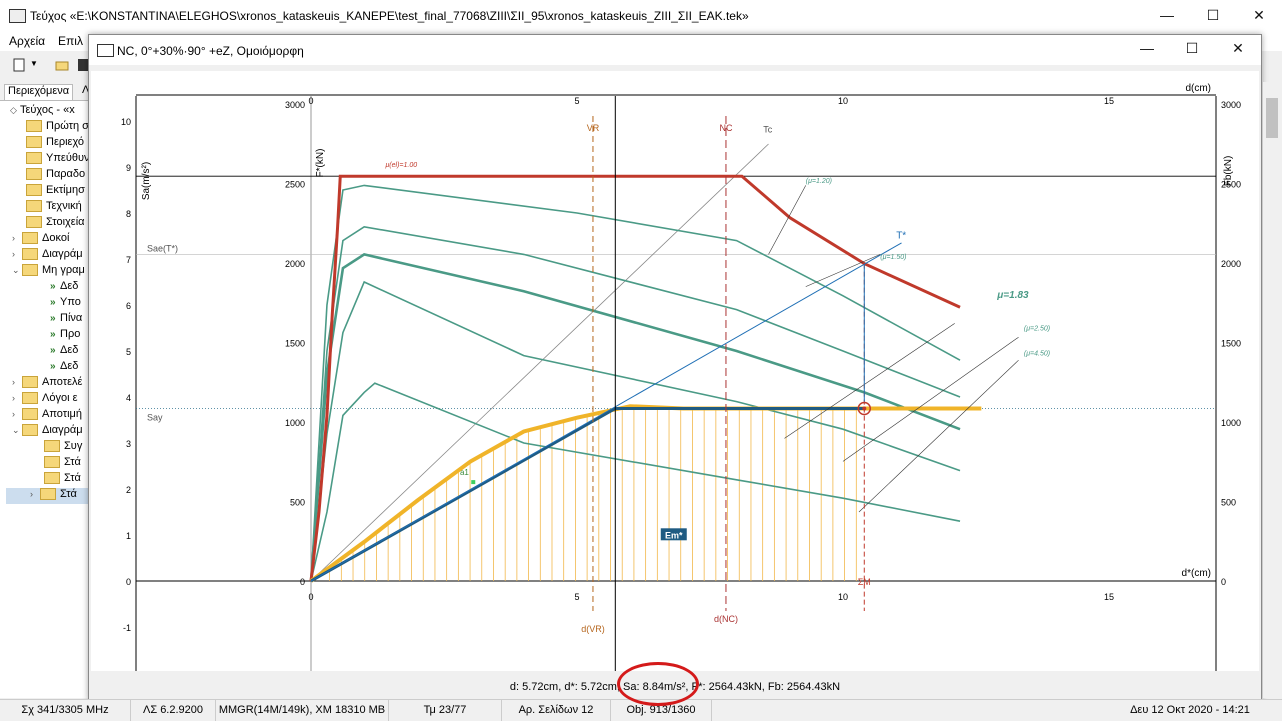 The width and height of the screenshot is (1282, 721). Describe the element at coordinates (48, 272) in the screenshot. I see `tree-item: ⌄ Μη γραμ` at that location.